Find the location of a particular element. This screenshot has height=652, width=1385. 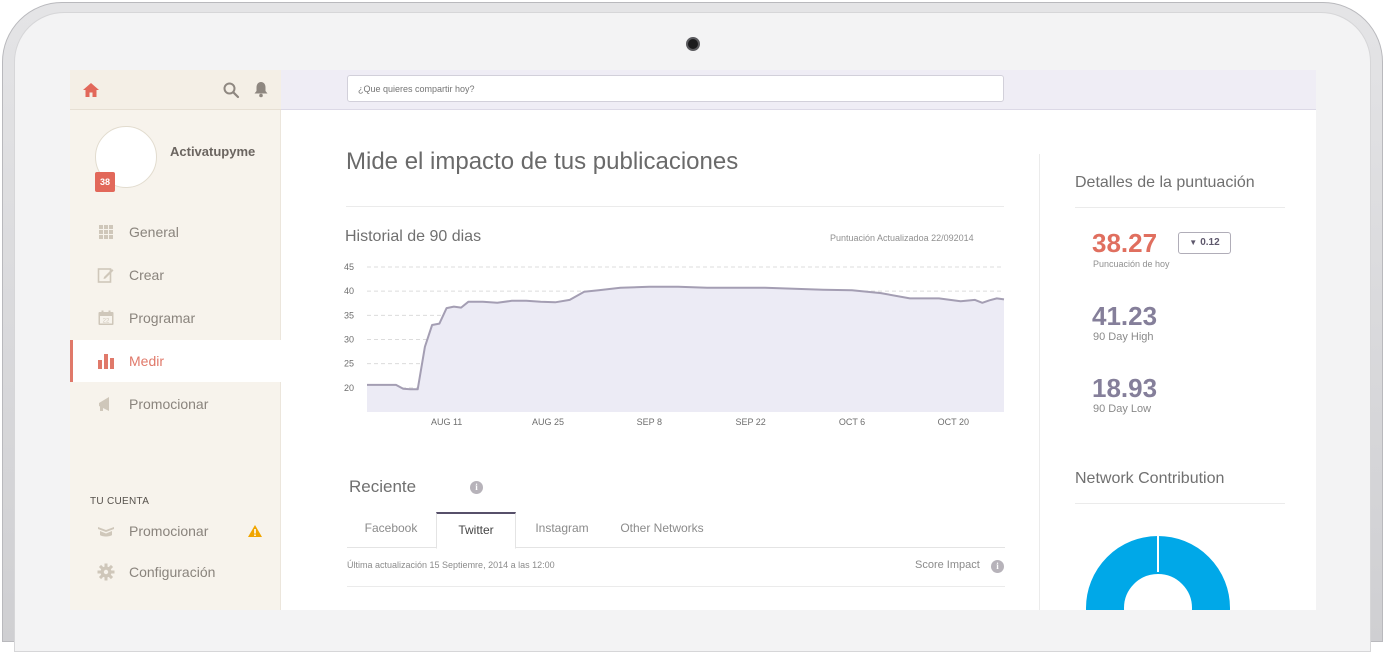

network-contribution-donut is located at coordinates (1158, 573).